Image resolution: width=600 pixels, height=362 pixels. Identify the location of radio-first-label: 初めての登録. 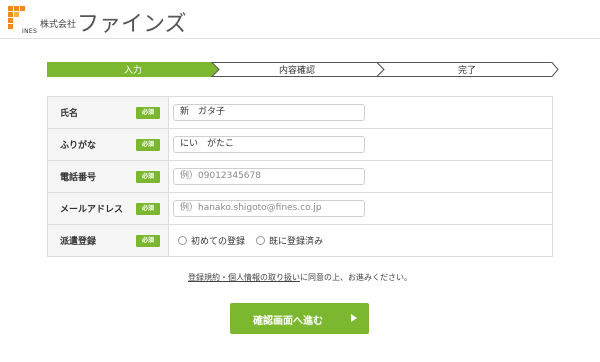
(218, 242).